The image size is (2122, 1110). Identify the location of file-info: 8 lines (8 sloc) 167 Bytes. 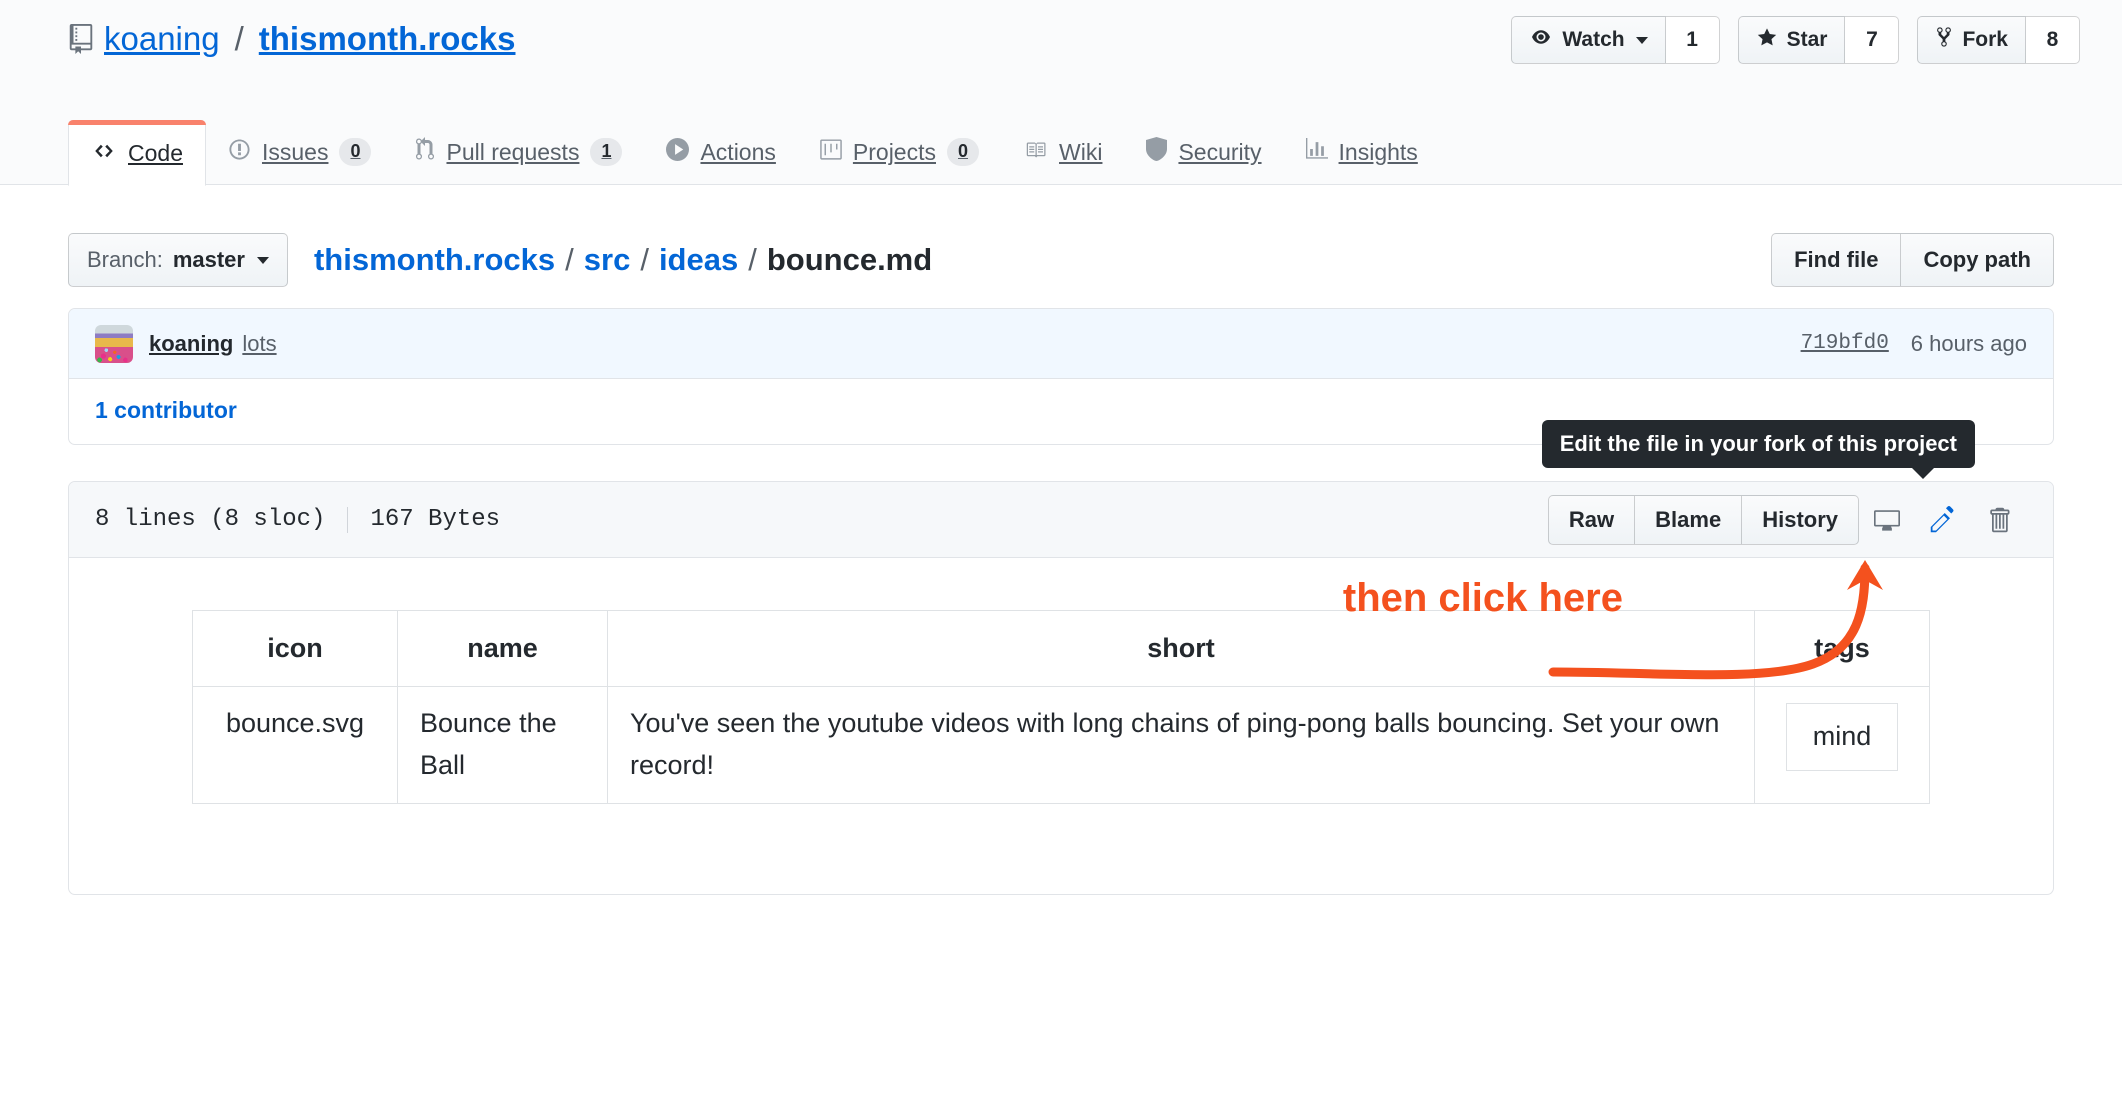
(297, 519).